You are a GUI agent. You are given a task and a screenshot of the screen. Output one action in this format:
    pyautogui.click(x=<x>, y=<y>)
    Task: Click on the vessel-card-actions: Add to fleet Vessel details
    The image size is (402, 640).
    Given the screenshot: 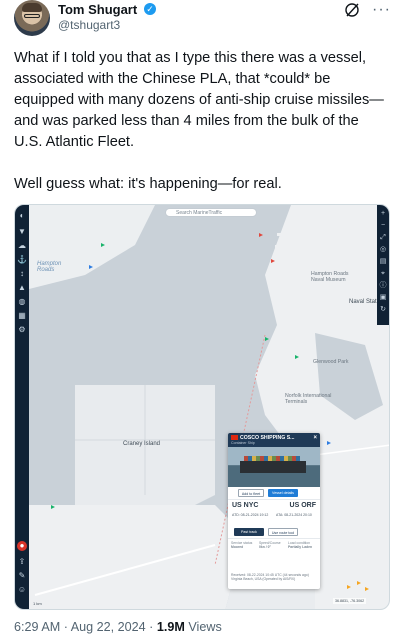 What is the action you would take?
    pyautogui.click(x=274, y=493)
    